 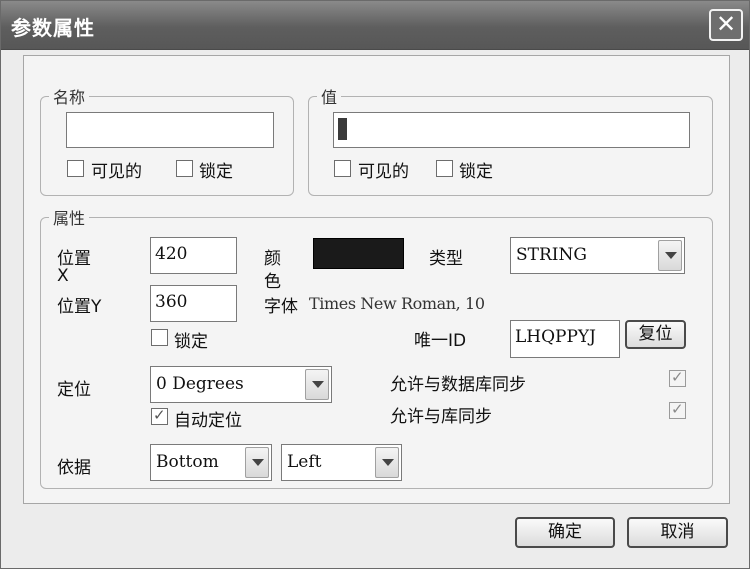 I want to click on sync-library-label: 允许与库同步, so click(x=441, y=417).